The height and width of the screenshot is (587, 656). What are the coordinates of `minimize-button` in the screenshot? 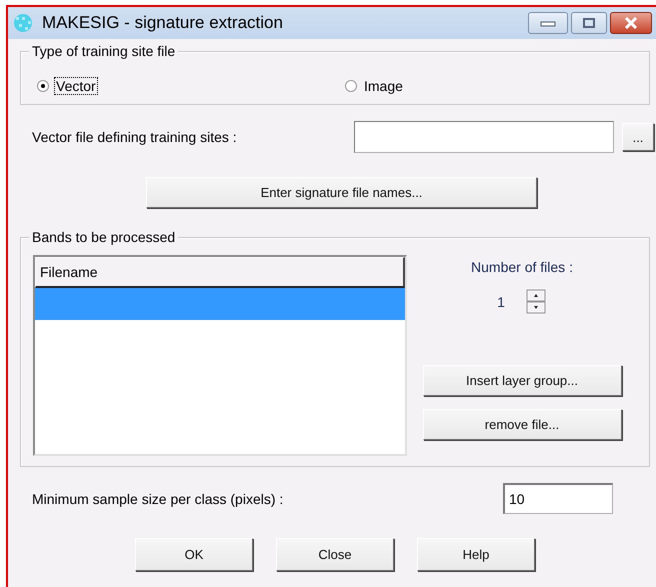 It's located at (548, 23).